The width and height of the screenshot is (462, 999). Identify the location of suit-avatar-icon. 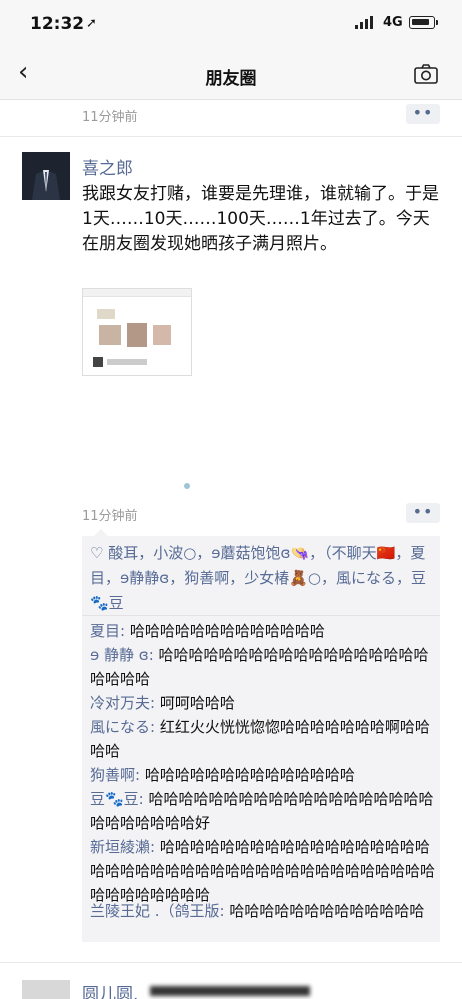
(46, 176).